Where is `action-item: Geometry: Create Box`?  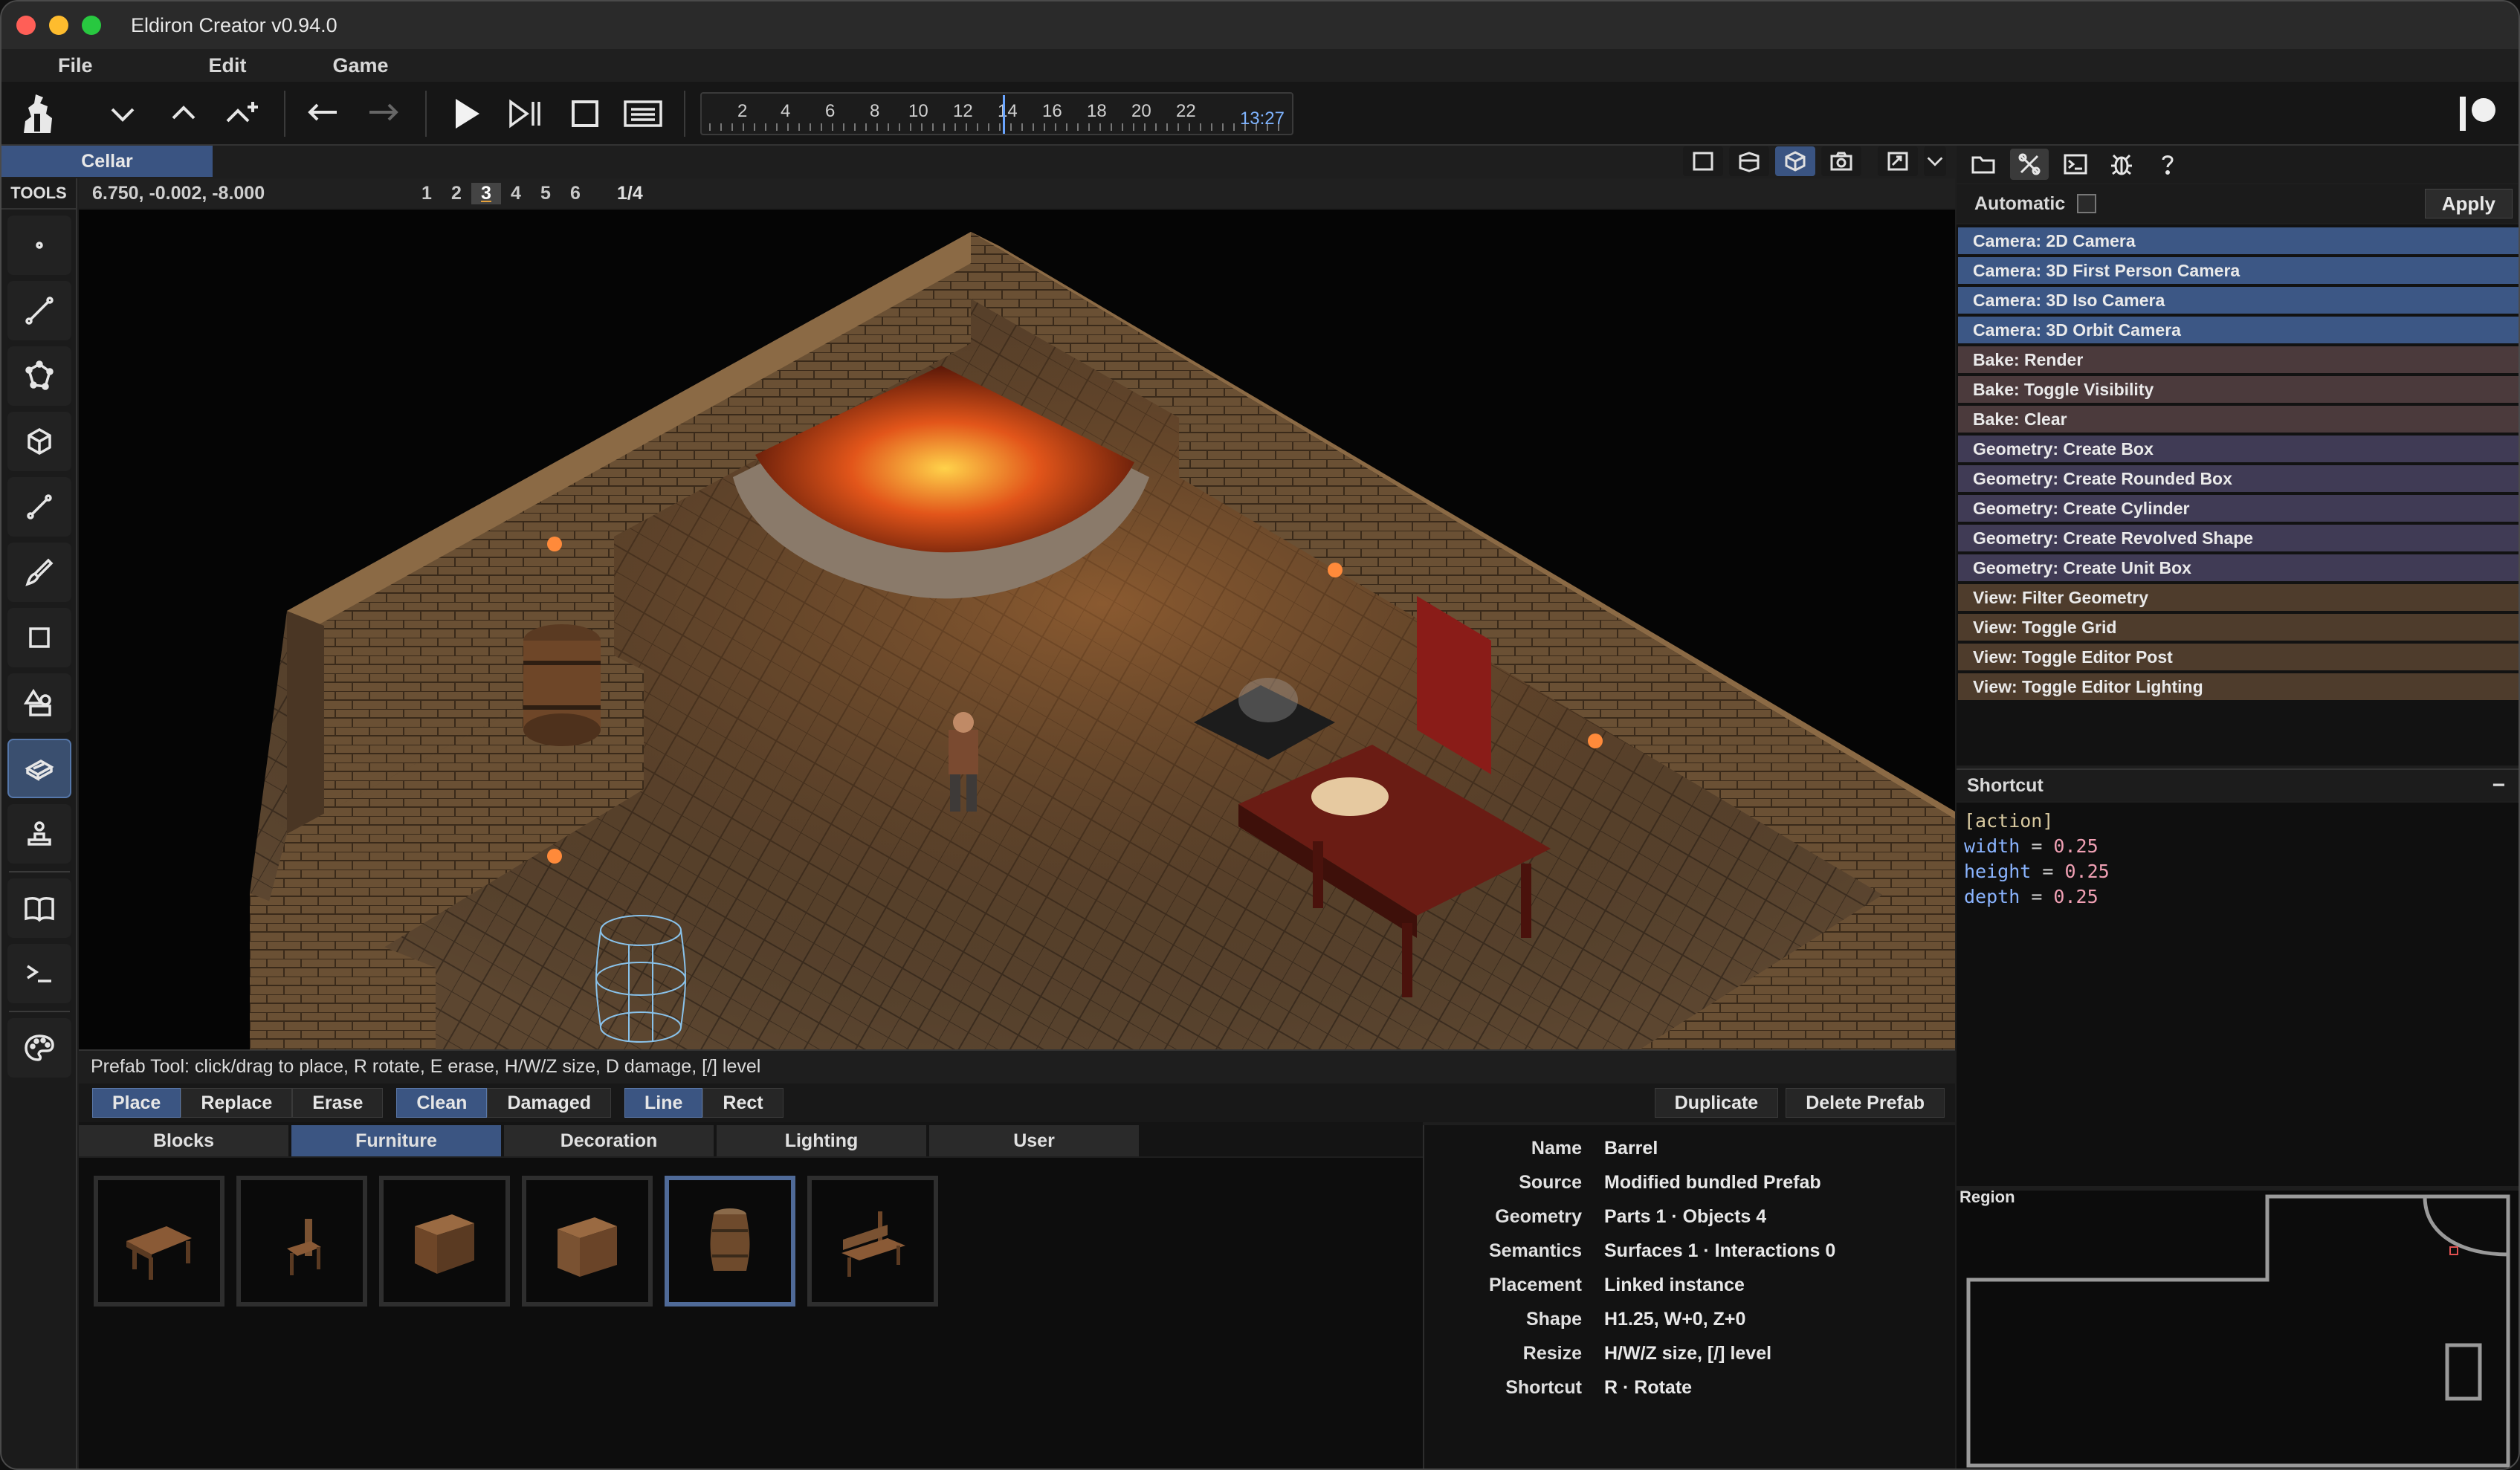 action-item: Geometry: Create Box is located at coordinates (2239, 449).